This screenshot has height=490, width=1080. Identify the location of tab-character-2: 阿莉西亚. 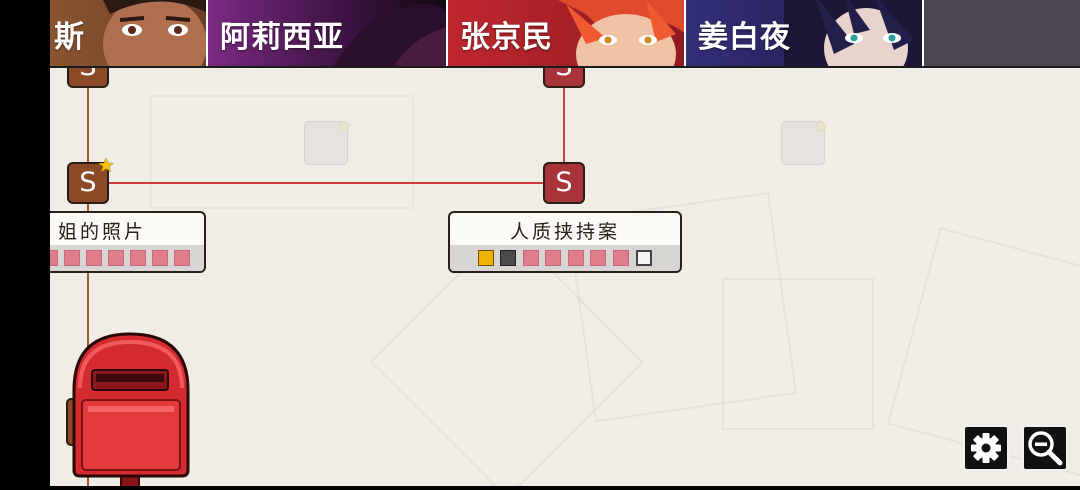
(328, 33).